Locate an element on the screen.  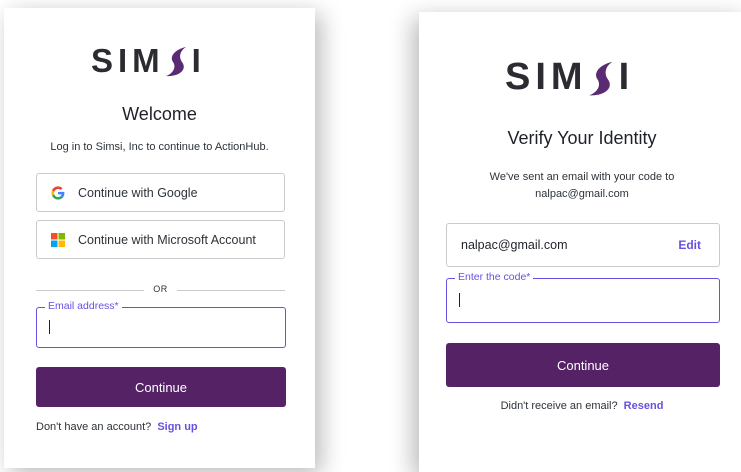
google-button-label: Continue with Google is located at coordinates (138, 192).